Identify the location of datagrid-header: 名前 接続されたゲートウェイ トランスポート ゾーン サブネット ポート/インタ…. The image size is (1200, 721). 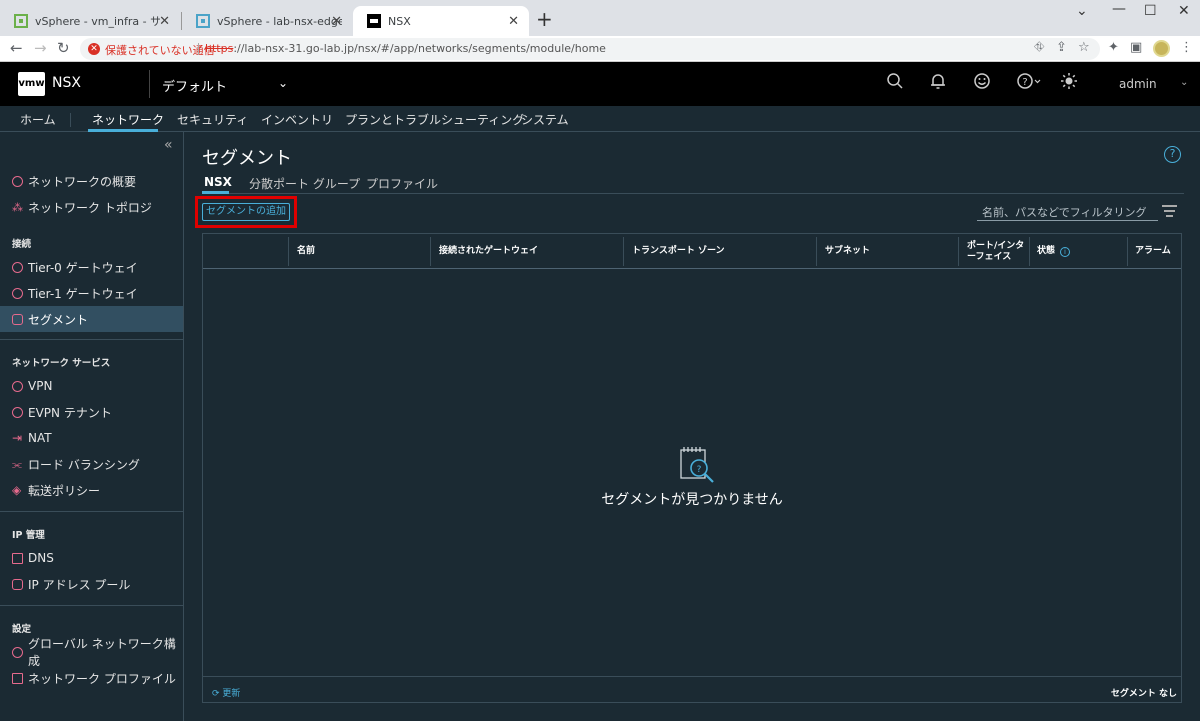
(692, 251).